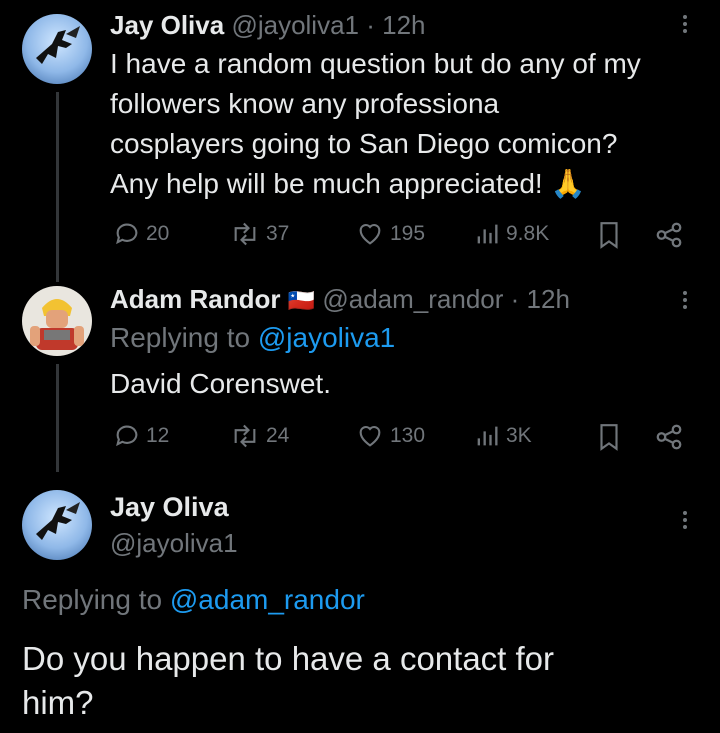 The height and width of the screenshot is (733, 720). I want to click on chile-flag-icon: 🇨🇱, so click(301, 300).